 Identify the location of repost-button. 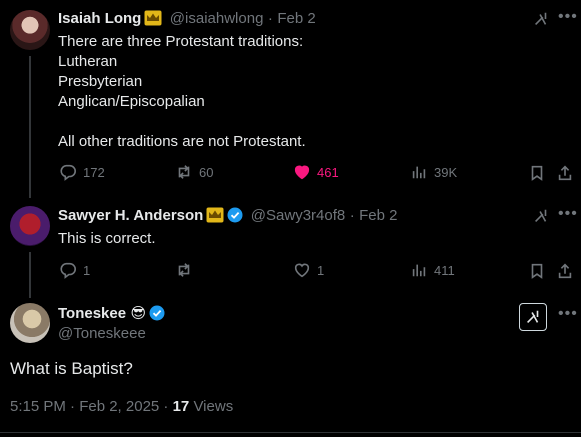
(187, 270).